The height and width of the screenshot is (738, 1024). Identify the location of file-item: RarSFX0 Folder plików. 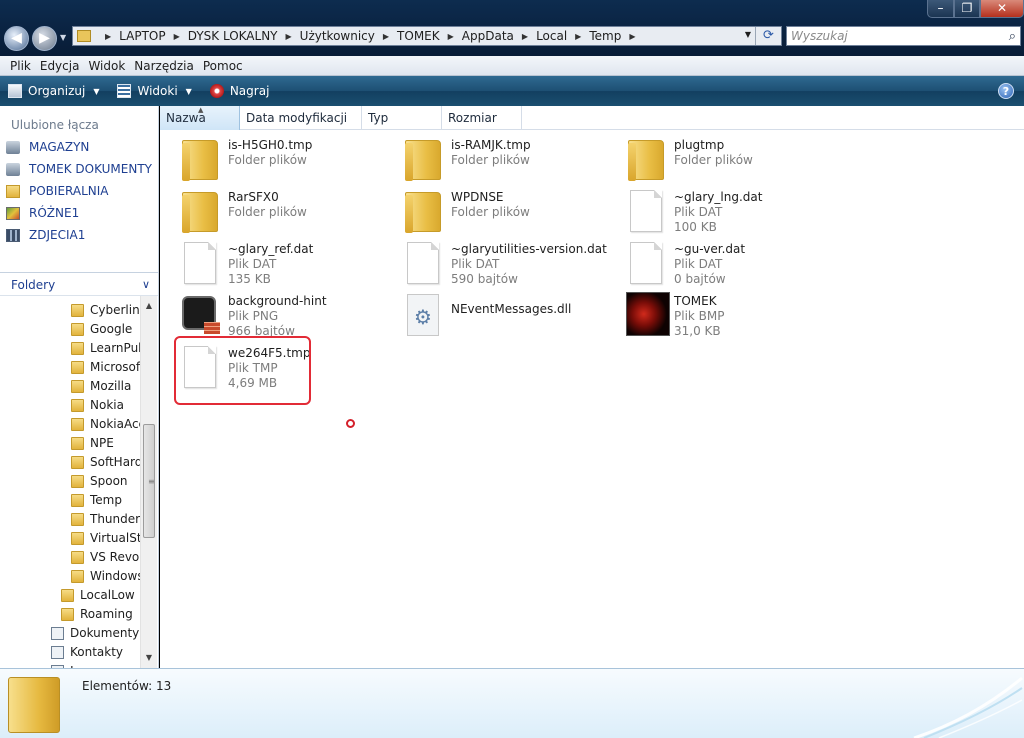
(277, 210).